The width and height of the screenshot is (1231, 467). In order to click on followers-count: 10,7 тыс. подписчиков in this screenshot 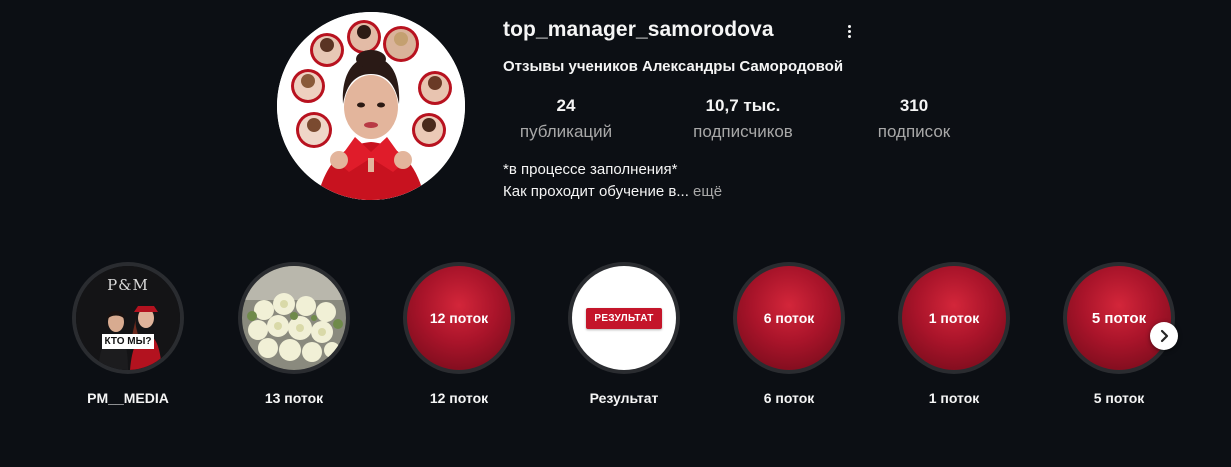, I will do `click(743, 119)`.